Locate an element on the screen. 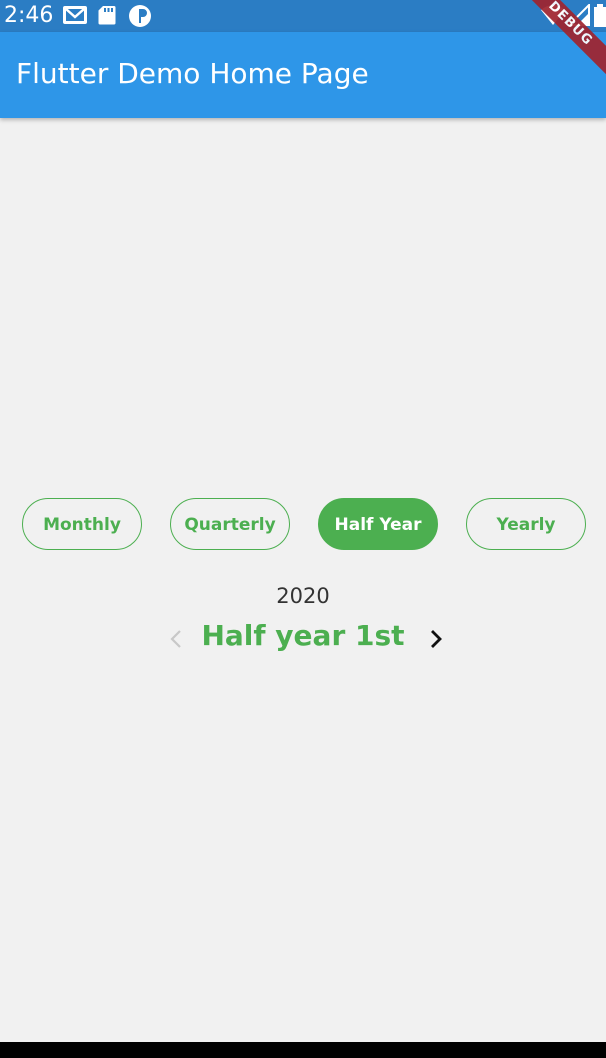 This screenshot has height=1058, width=606. filter-monthly-button: Monthly is located at coordinates (82, 524).